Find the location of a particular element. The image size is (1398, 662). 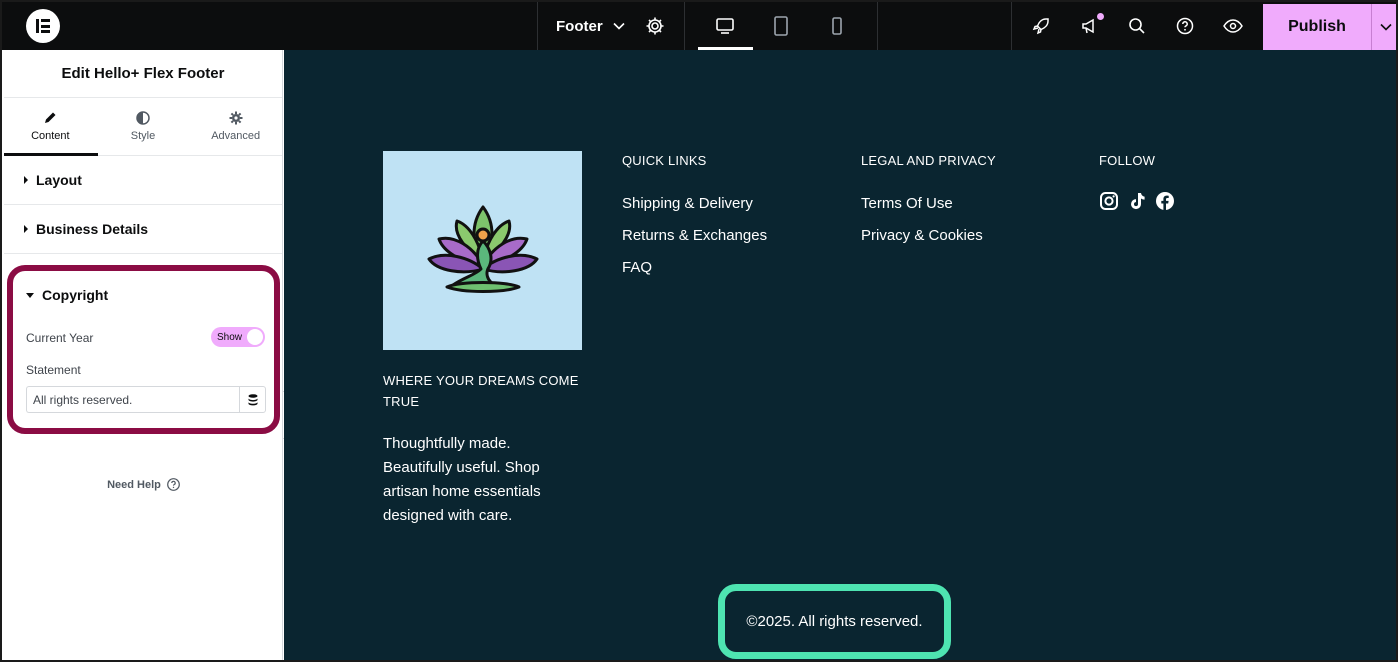

panel-tabs: Content Style Advanced is located at coordinates (143, 127).